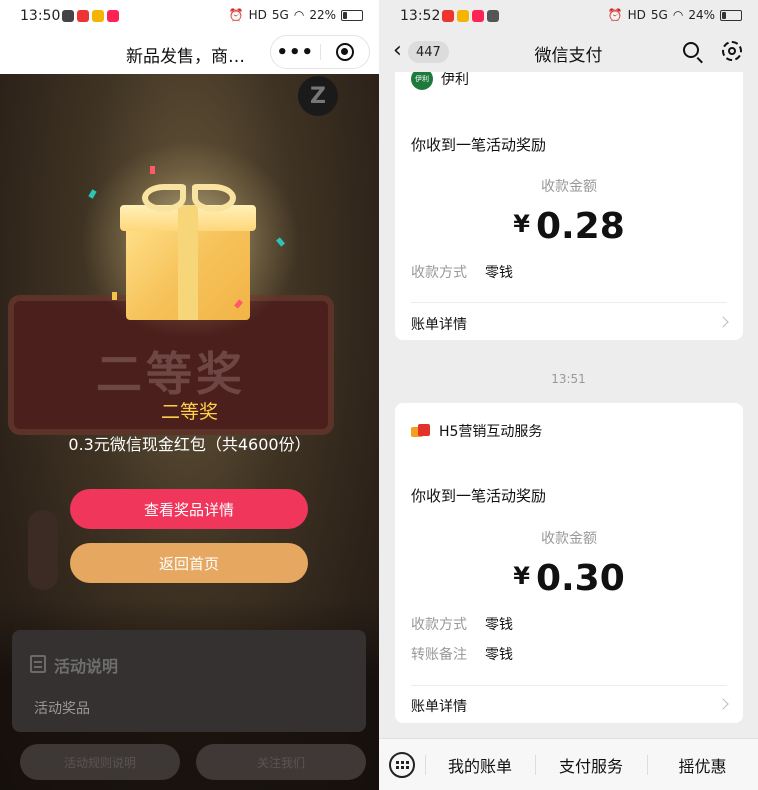 The width and height of the screenshot is (758, 790). Describe the element at coordinates (421, 431) in the screenshot. I see `red-envelope-icon` at that location.